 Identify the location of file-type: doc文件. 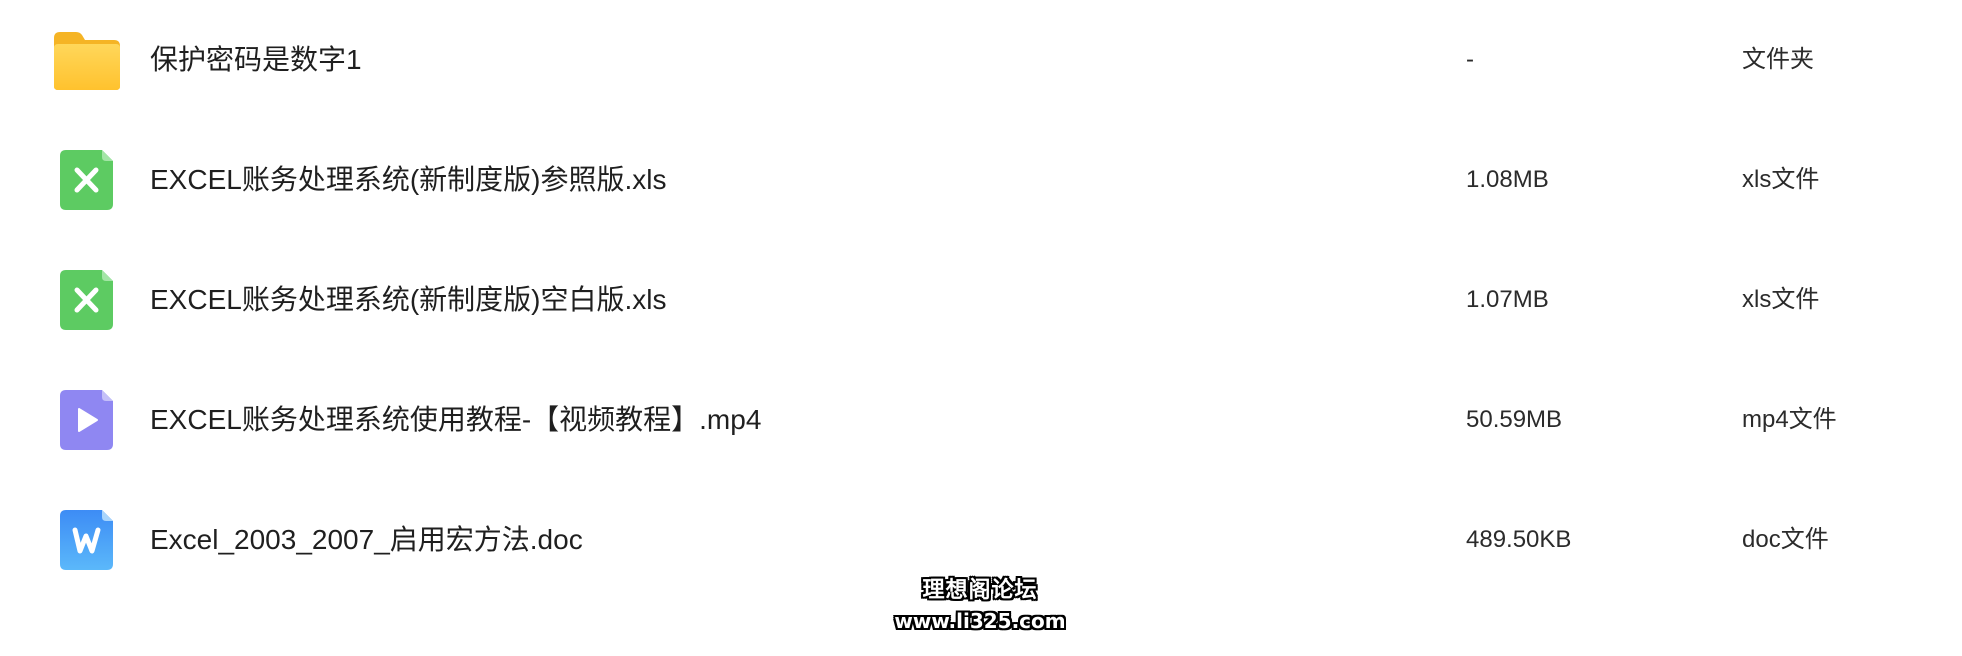
(1785, 539).